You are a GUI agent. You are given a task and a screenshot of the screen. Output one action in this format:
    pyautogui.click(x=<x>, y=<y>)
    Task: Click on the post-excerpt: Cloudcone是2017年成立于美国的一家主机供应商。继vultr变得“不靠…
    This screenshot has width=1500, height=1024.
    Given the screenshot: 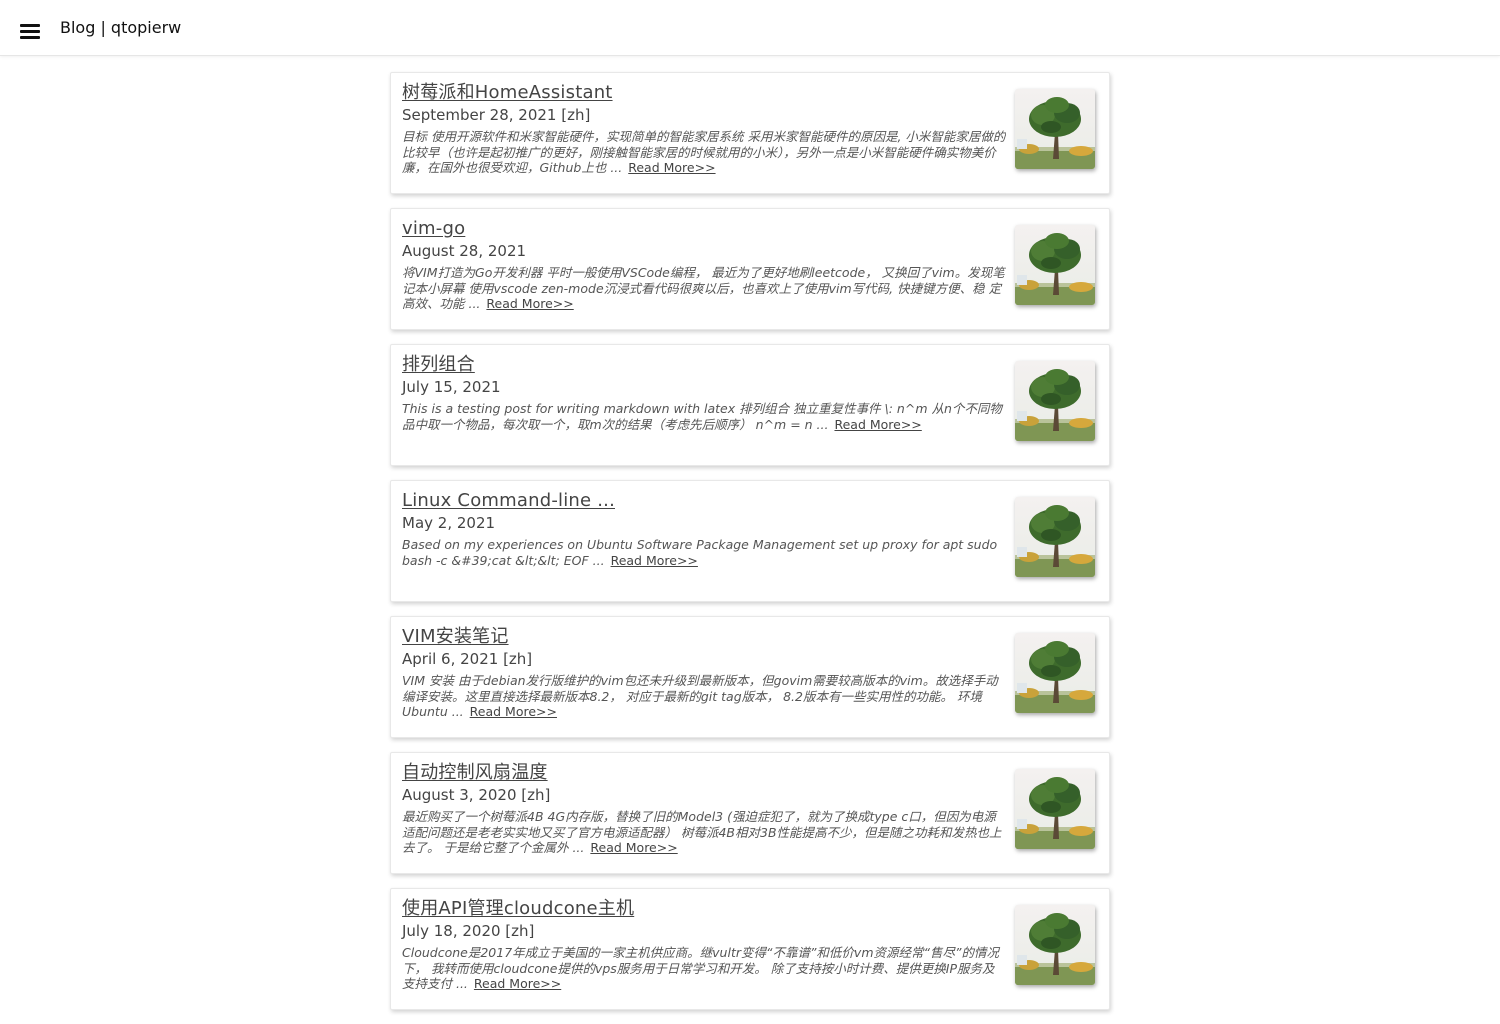 What is the action you would take?
    pyautogui.click(x=704, y=968)
    